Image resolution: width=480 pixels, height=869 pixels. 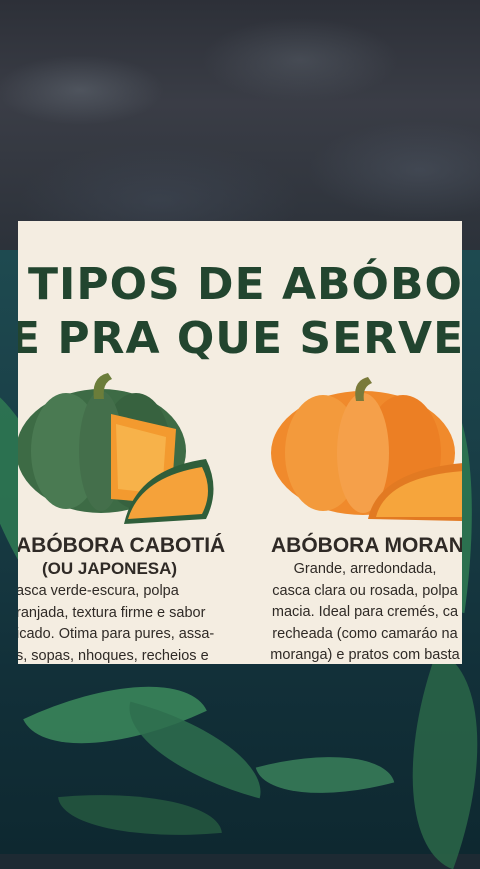 What do you see at coordinates (110, 568) in the screenshot?
I see `pumpkin-subtitle-cabotia: (OU JAPONESA)` at bounding box center [110, 568].